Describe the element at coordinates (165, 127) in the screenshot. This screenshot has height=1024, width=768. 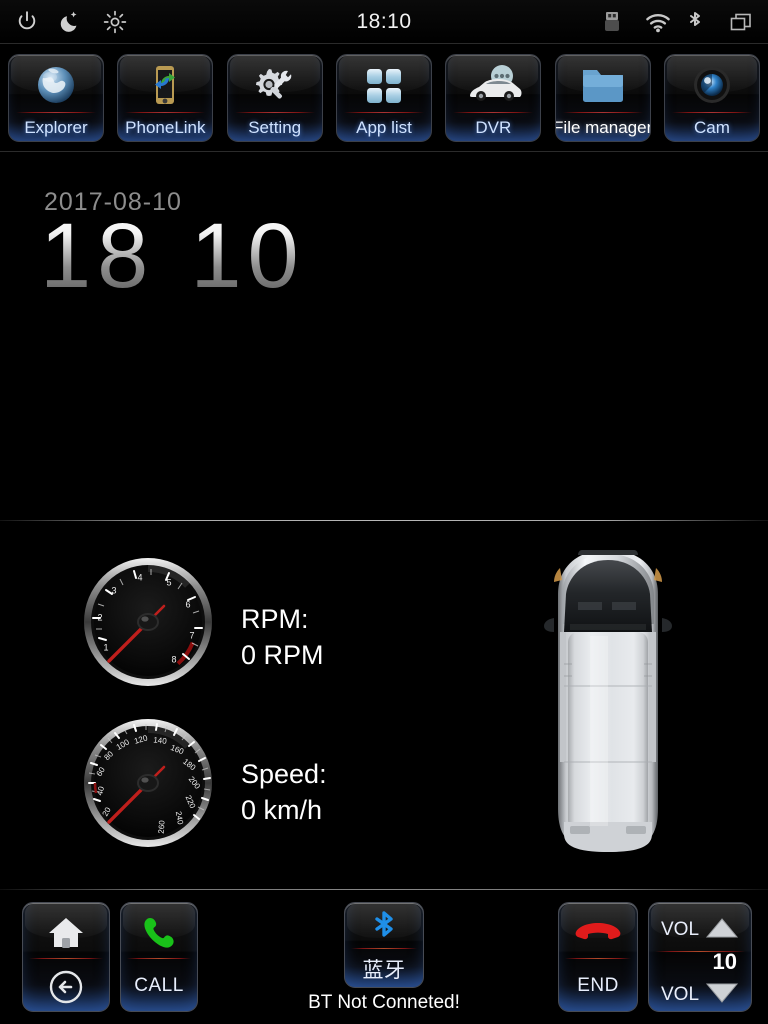
I see `app-label-phonelink: PhoneLink` at that location.